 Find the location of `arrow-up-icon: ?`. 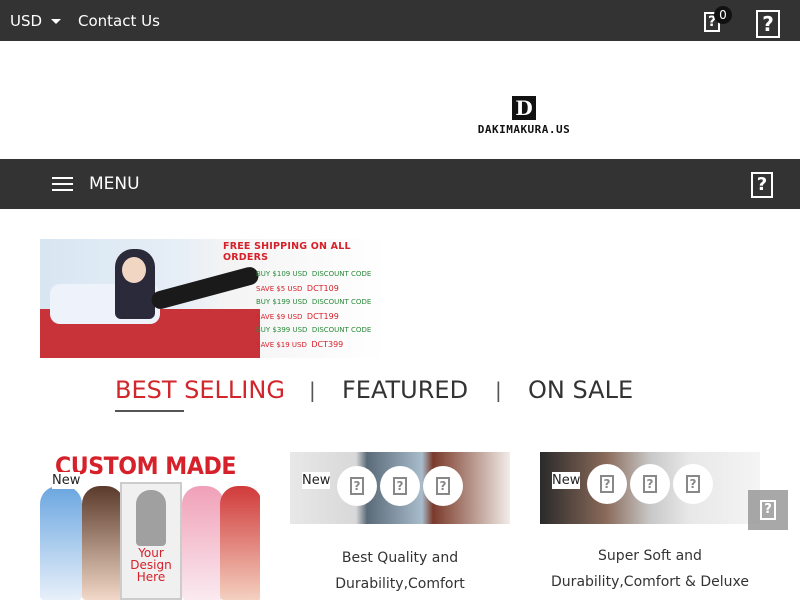

arrow-up-icon: ? is located at coordinates (768, 510).